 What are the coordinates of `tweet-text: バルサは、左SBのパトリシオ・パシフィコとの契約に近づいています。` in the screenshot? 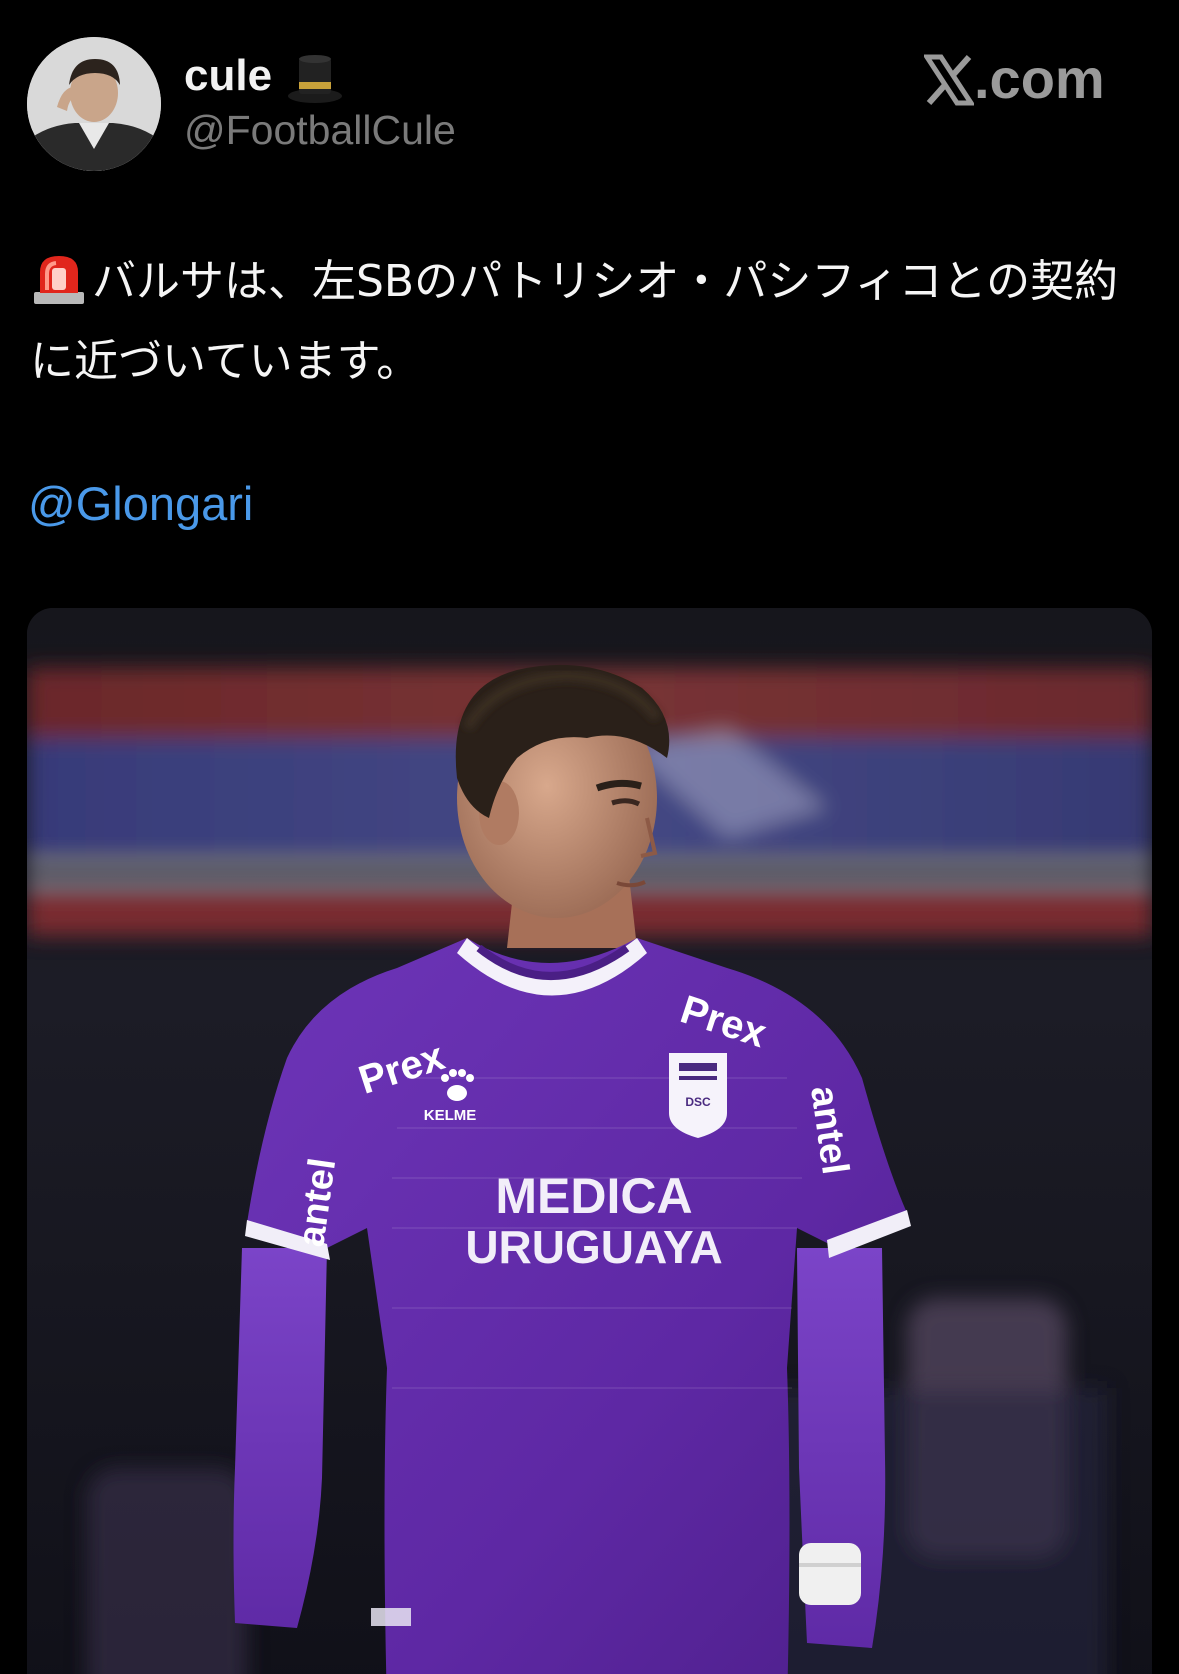 It's located at (592, 322).